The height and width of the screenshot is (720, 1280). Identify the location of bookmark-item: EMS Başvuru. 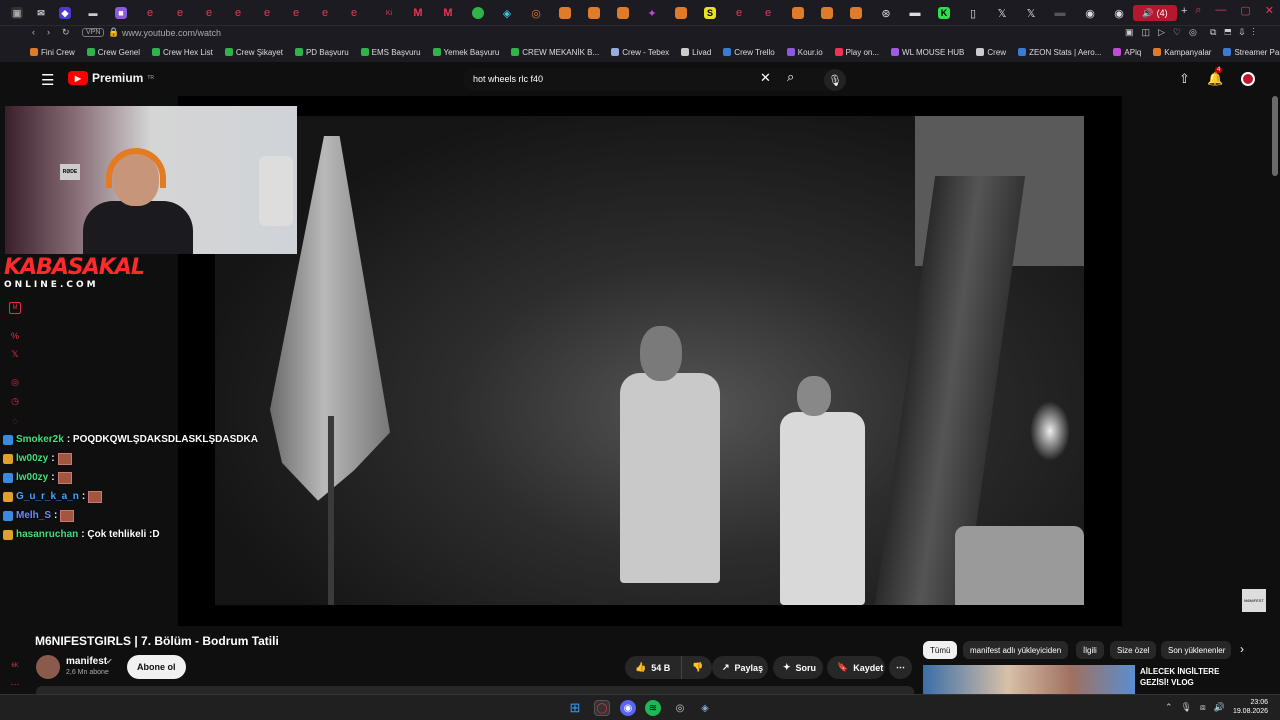
(390, 52).